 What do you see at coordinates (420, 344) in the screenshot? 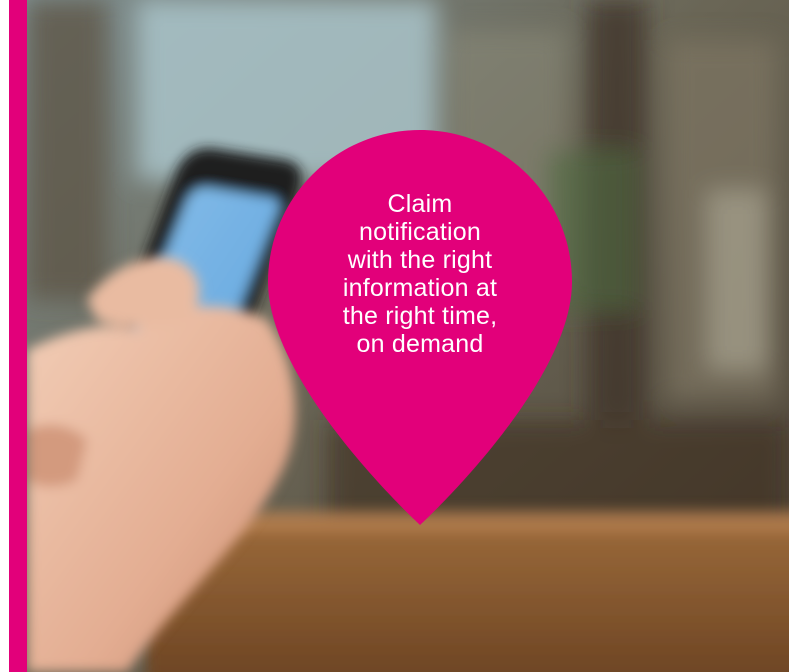
I see `callout-line: on demand` at bounding box center [420, 344].